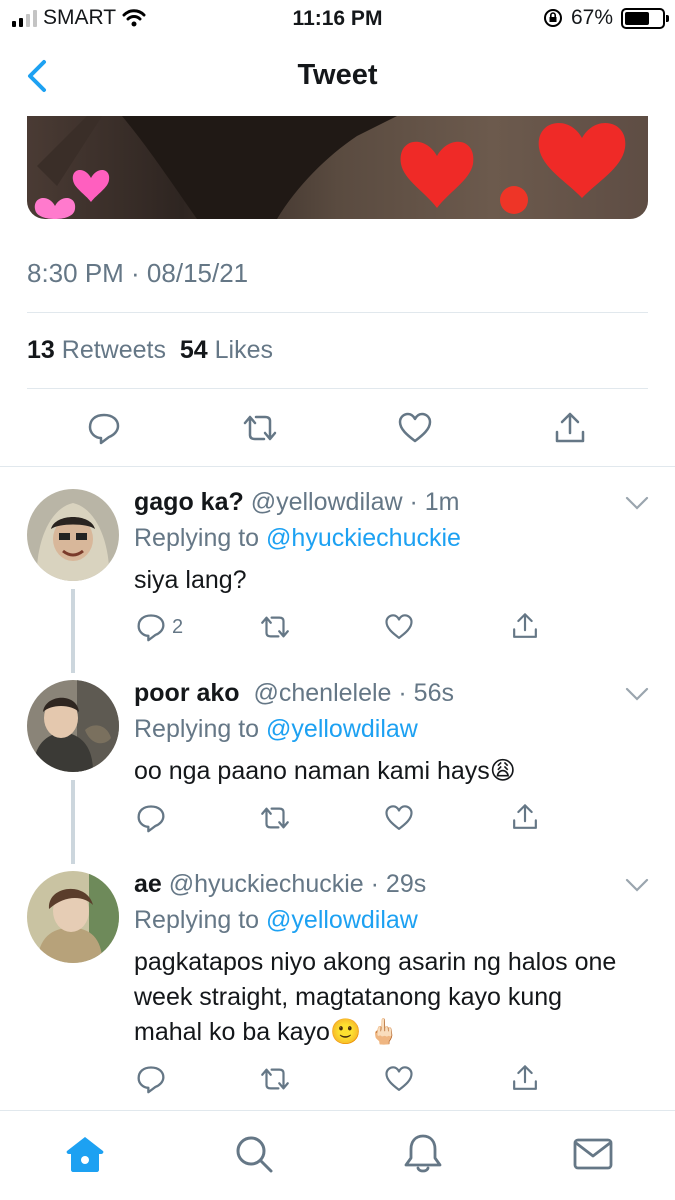 The height and width of the screenshot is (1200, 675). What do you see at coordinates (187, 693) in the screenshot?
I see `display-name: poor ako` at bounding box center [187, 693].